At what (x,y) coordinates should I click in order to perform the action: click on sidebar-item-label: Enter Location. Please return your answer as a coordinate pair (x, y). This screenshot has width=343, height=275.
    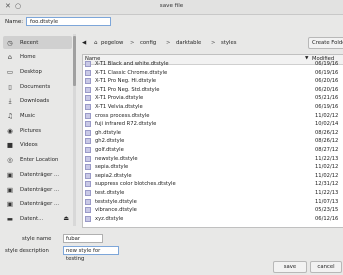
    Looking at the image, I should click on (39, 160).